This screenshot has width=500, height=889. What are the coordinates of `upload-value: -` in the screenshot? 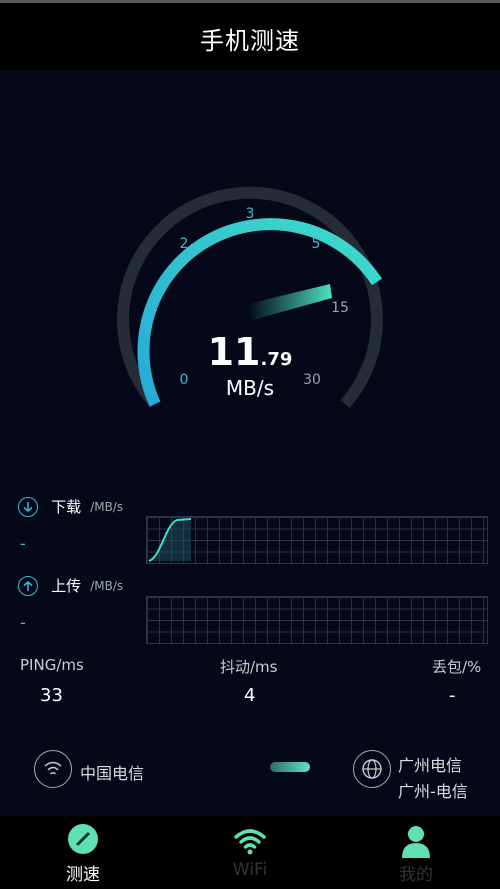 It's located at (23, 622).